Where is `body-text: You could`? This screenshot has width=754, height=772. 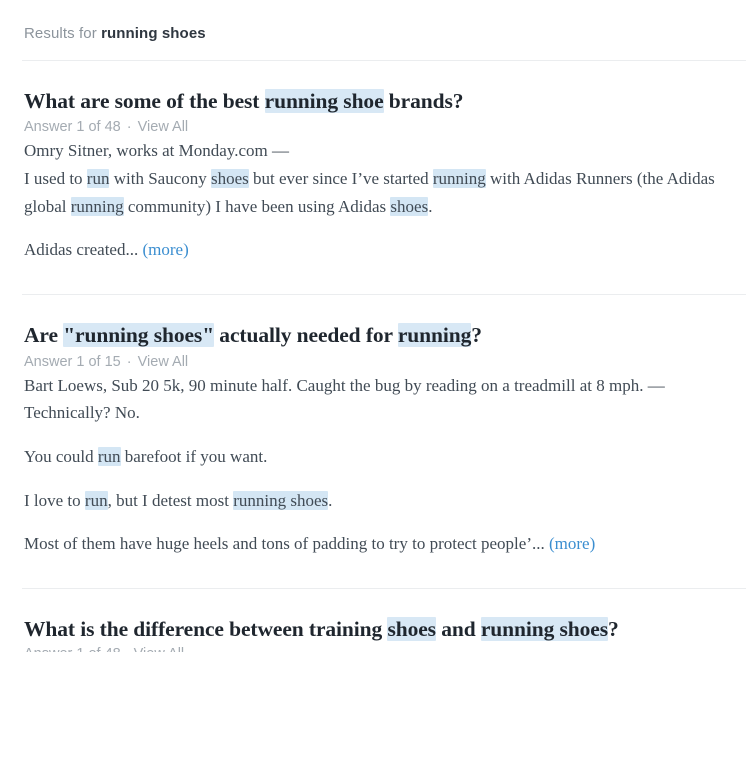
body-text: You could is located at coordinates (61, 456).